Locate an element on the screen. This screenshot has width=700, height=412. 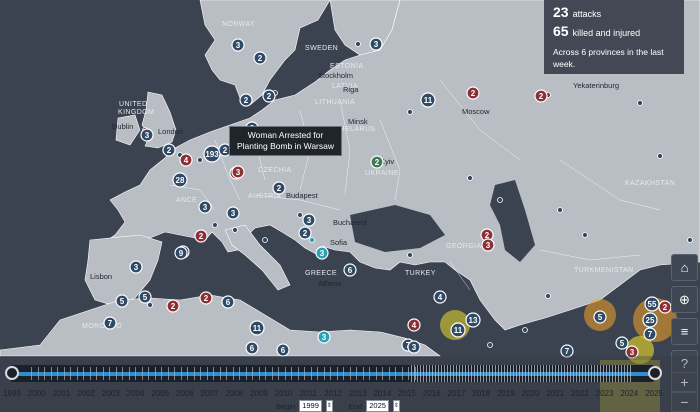
incident-marker: 9 is located at coordinates (181, 253).